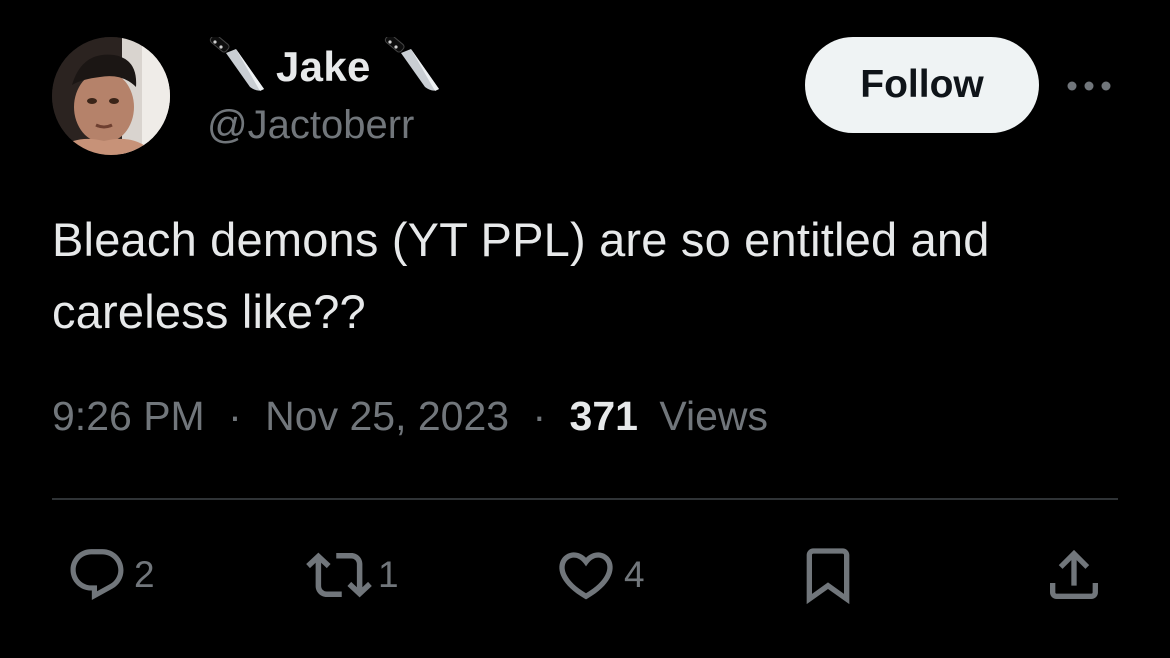 The height and width of the screenshot is (658, 1170). What do you see at coordinates (209, 311) in the screenshot?
I see `tweet-text-line: careless like??` at bounding box center [209, 311].